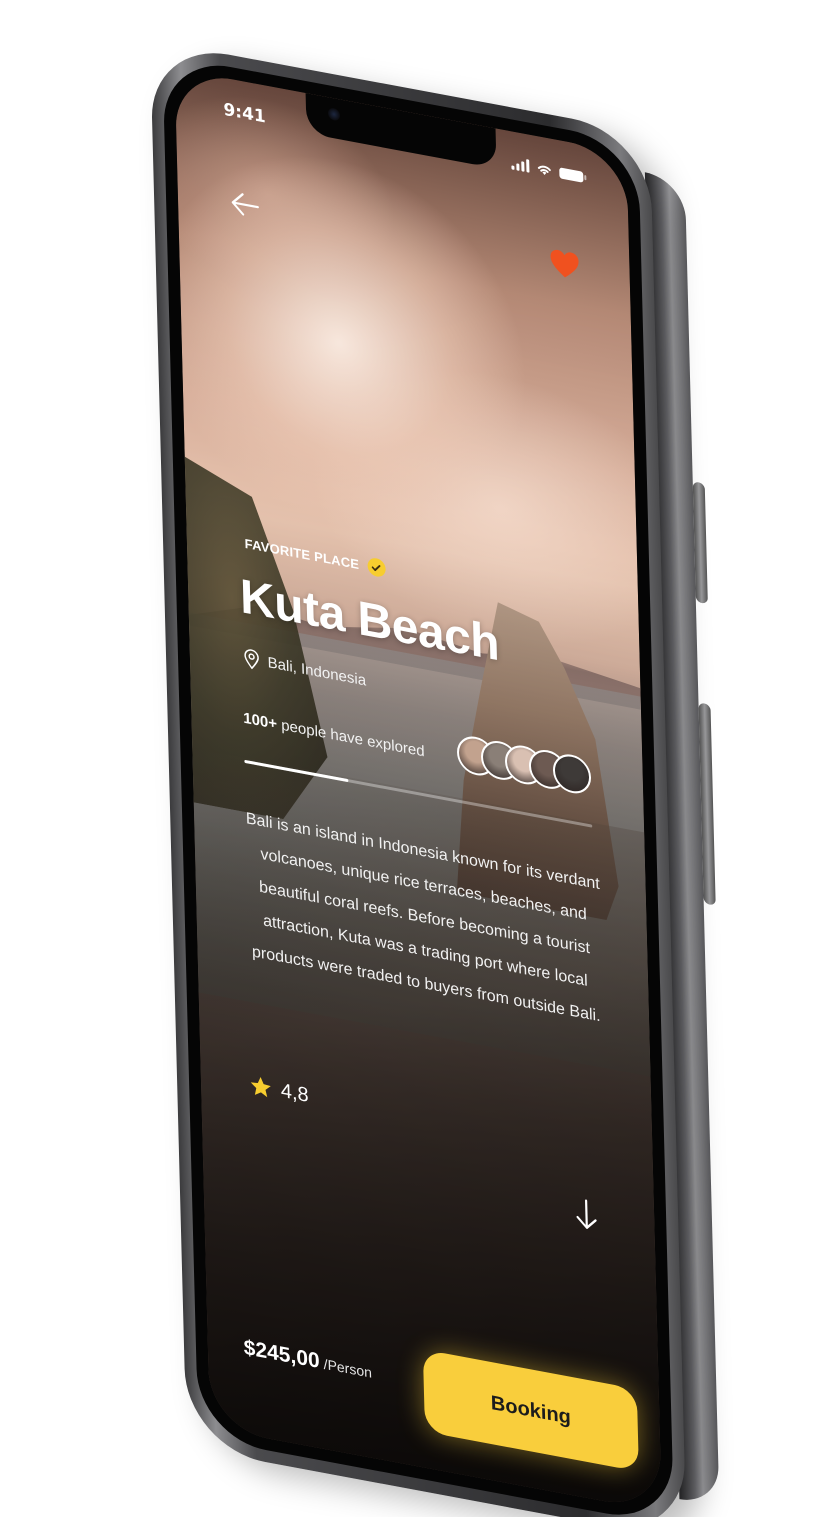 Image resolution: width=823 pixels, height=1517 pixels. Describe the element at coordinates (544, 170) in the screenshot. I see `wifi-icon` at that location.